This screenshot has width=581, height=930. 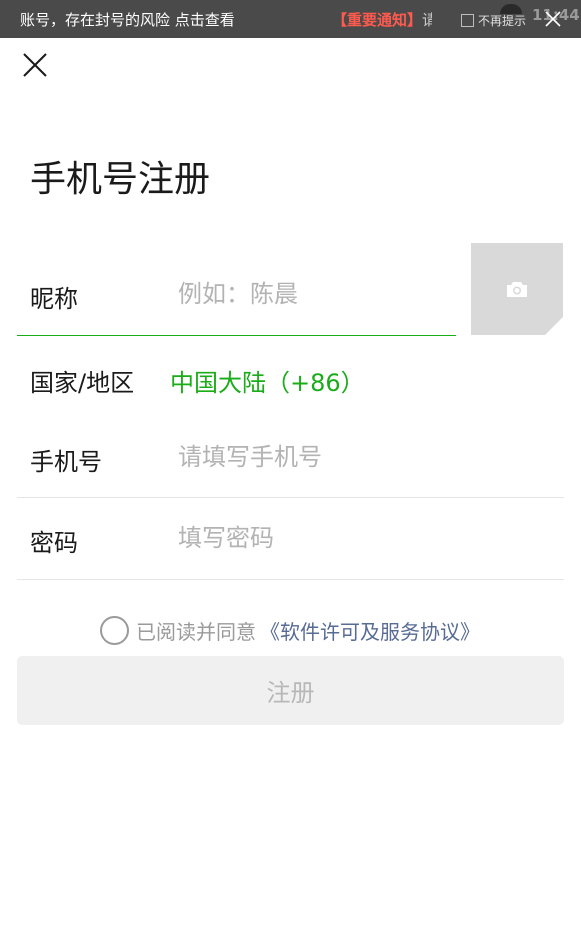 What do you see at coordinates (54, 299) in the screenshot?
I see `nickname-label: 昵称` at bounding box center [54, 299].